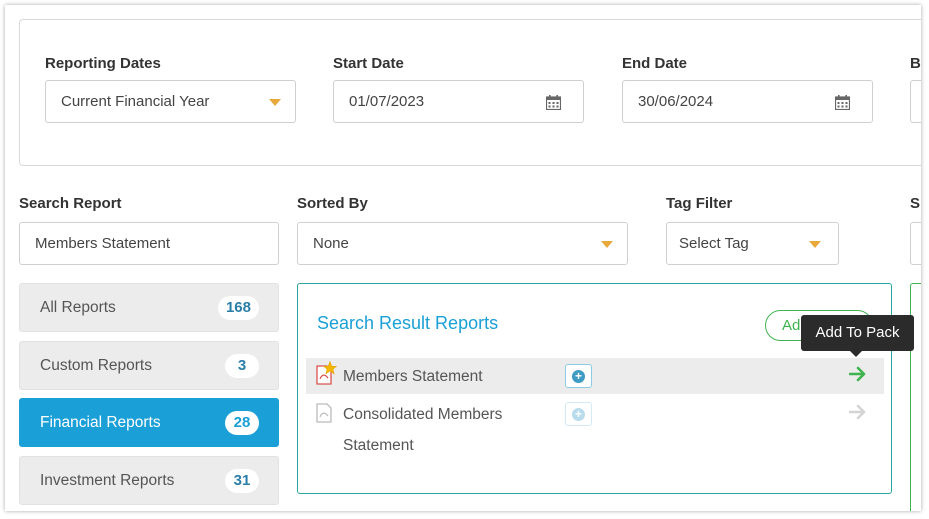 This screenshot has height=519, width=929. What do you see at coordinates (915, 203) in the screenshot?
I see `cutoff-label-s: S` at bounding box center [915, 203].